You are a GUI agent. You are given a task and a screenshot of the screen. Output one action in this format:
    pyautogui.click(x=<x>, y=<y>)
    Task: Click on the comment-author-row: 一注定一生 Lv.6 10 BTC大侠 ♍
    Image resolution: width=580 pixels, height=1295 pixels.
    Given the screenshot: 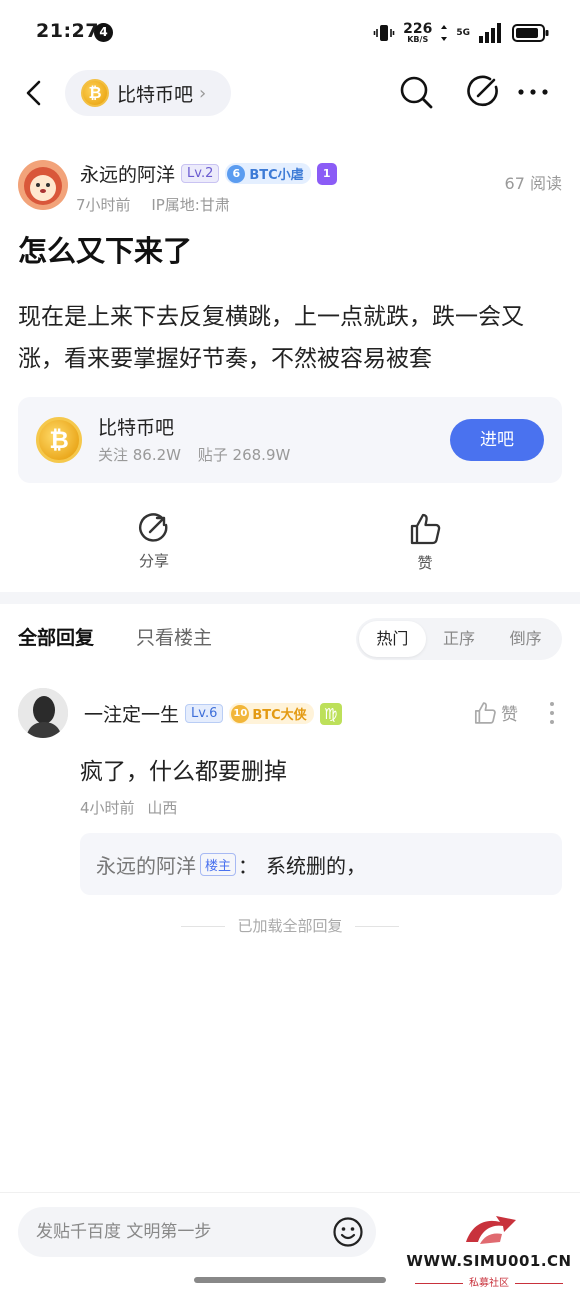 What is the action you would take?
    pyautogui.click(x=213, y=713)
    